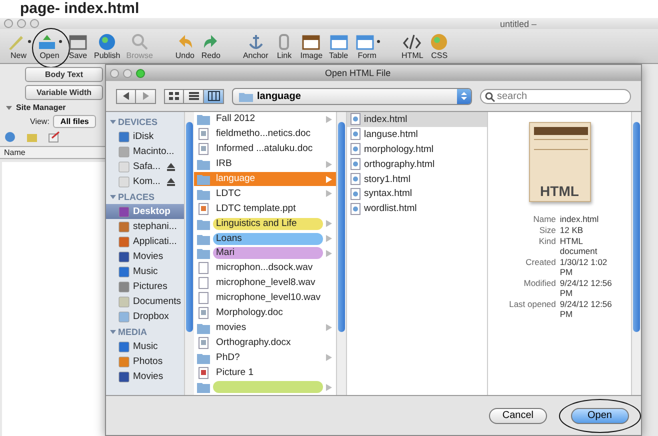 The width and height of the screenshot is (658, 436). I want to click on close-icon, so click(114, 73).